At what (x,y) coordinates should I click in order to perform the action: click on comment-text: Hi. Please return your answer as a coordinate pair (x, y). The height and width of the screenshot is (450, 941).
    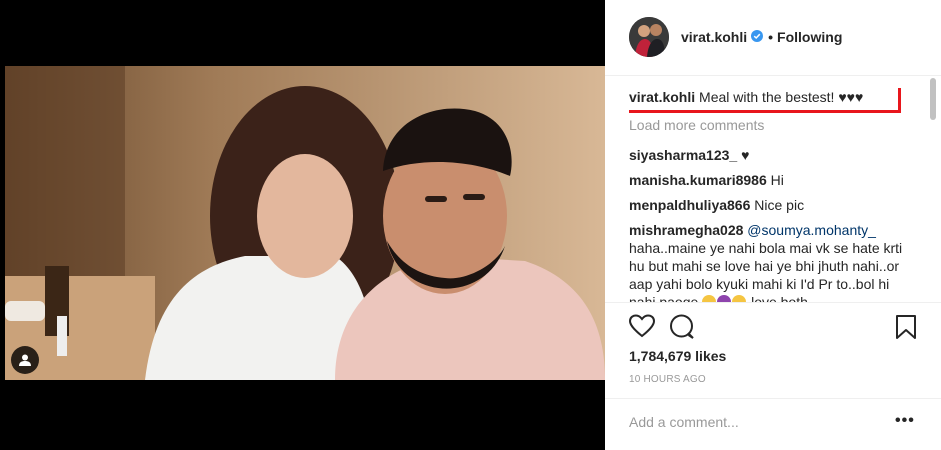
    Looking at the image, I should click on (775, 180).